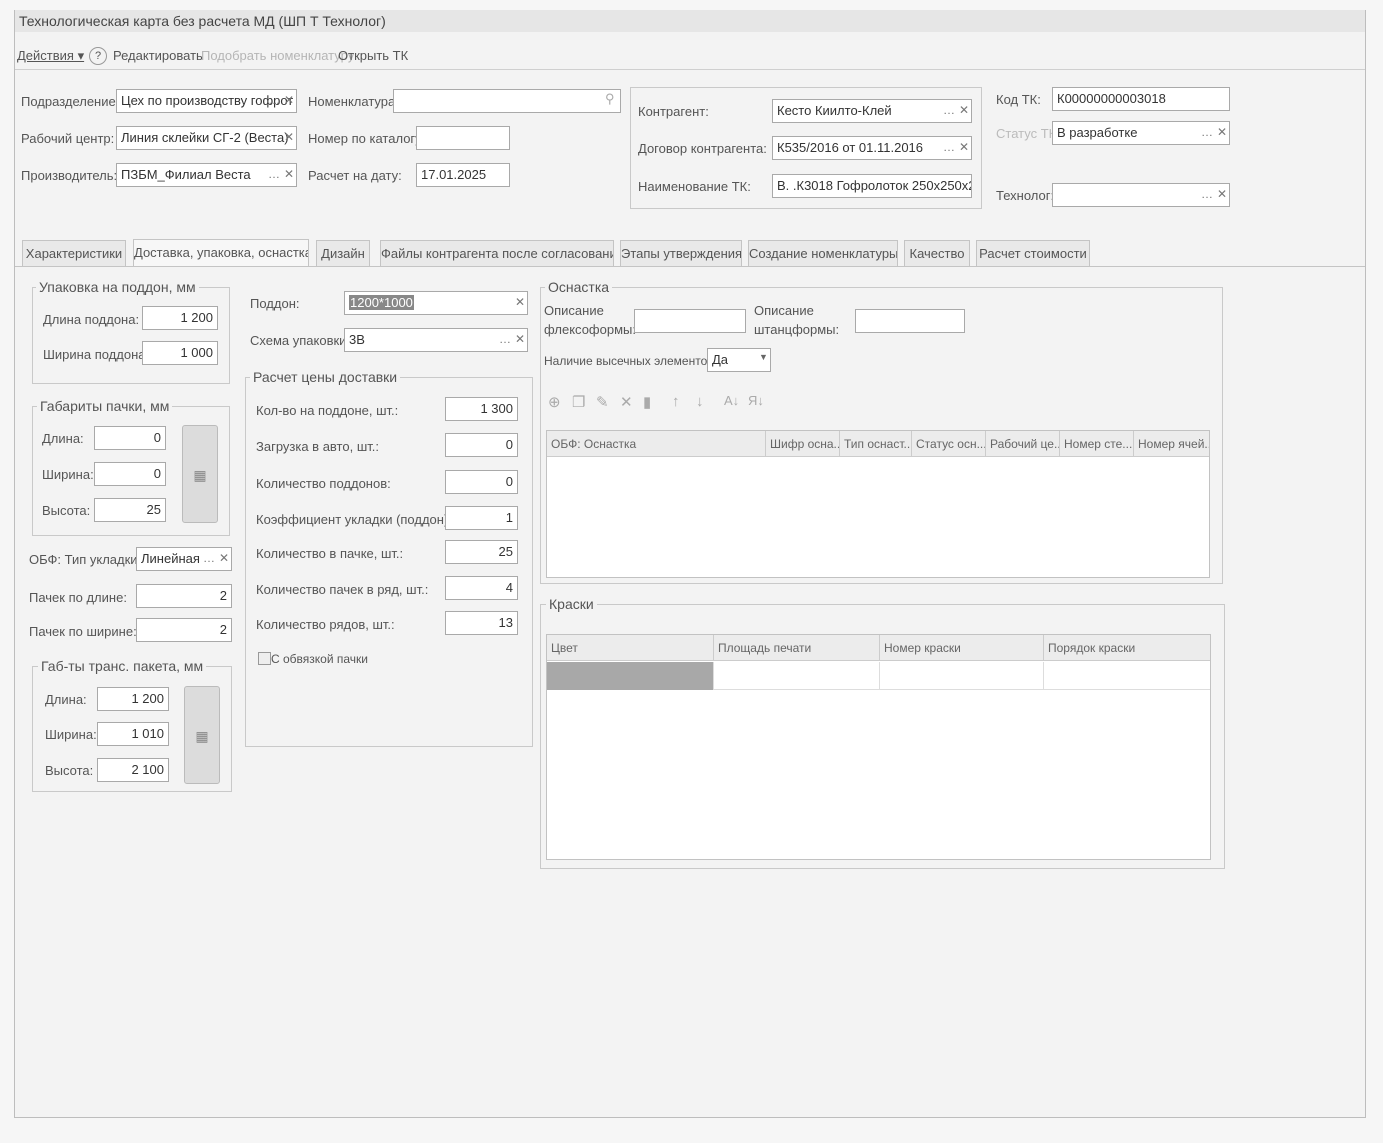  I want to click on paints-col-0: Цвет, so click(630, 648).